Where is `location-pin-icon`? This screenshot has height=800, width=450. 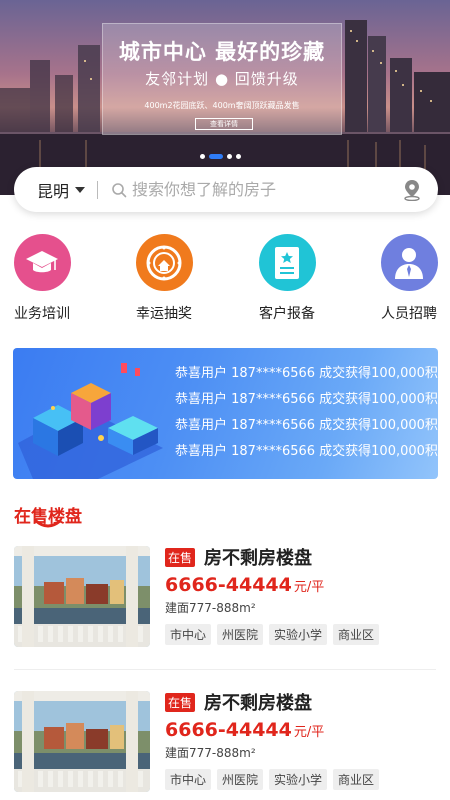 location-pin-icon is located at coordinates (412, 192).